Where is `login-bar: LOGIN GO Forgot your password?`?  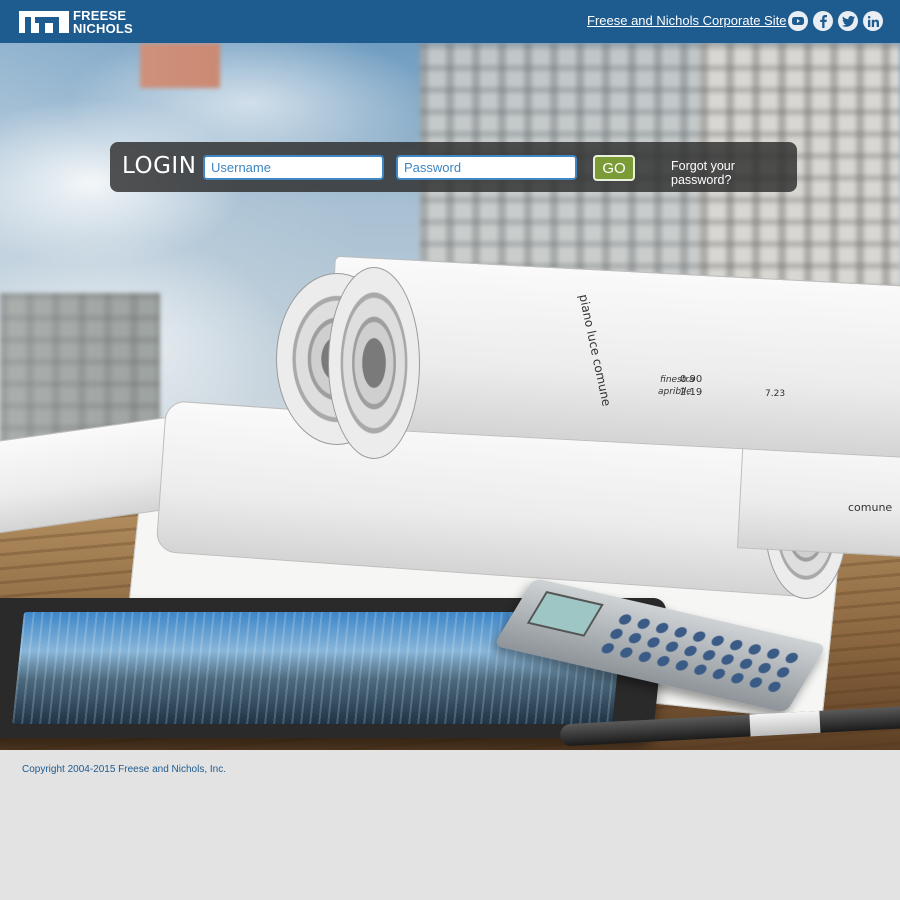
login-bar: LOGIN GO Forgot your password? is located at coordinates (453, 167).